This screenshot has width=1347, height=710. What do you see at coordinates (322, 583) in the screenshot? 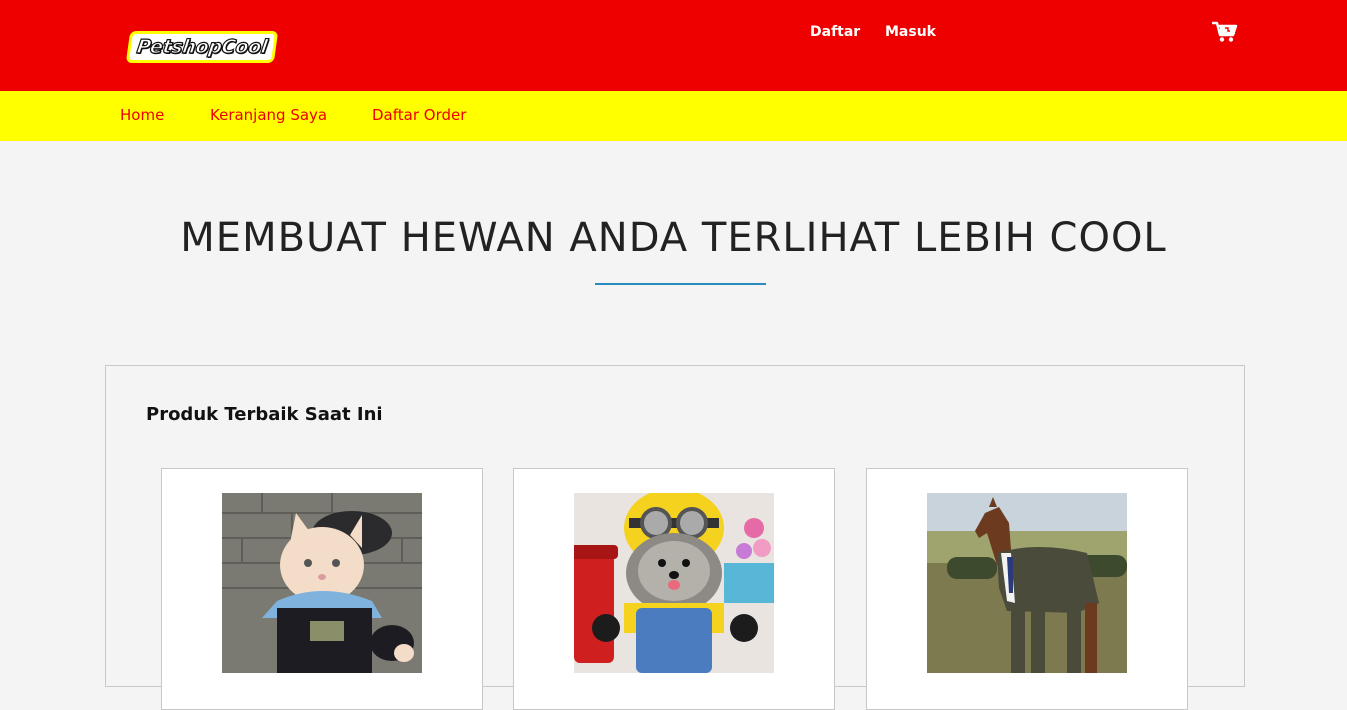
I see `cat-costume-photo` at bounding box center [322, 583].